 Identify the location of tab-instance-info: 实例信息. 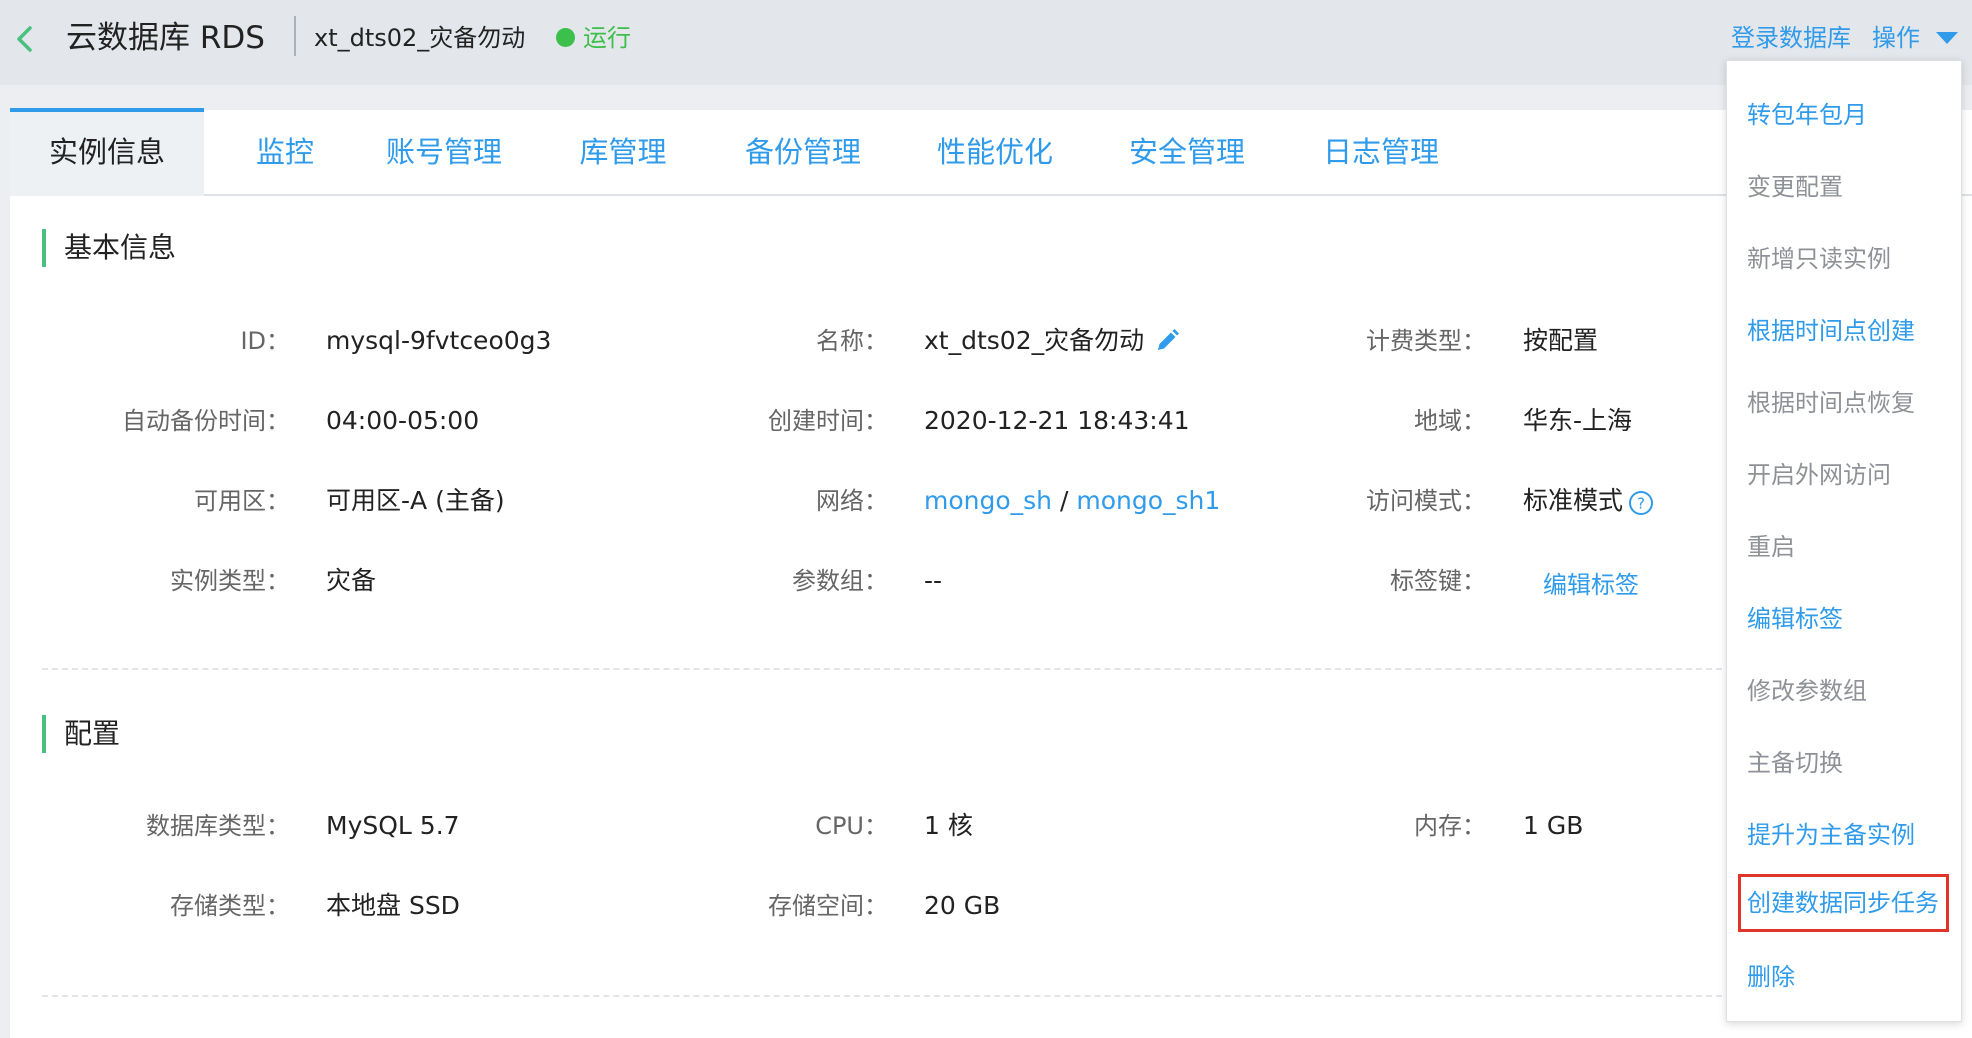
(107, 152).